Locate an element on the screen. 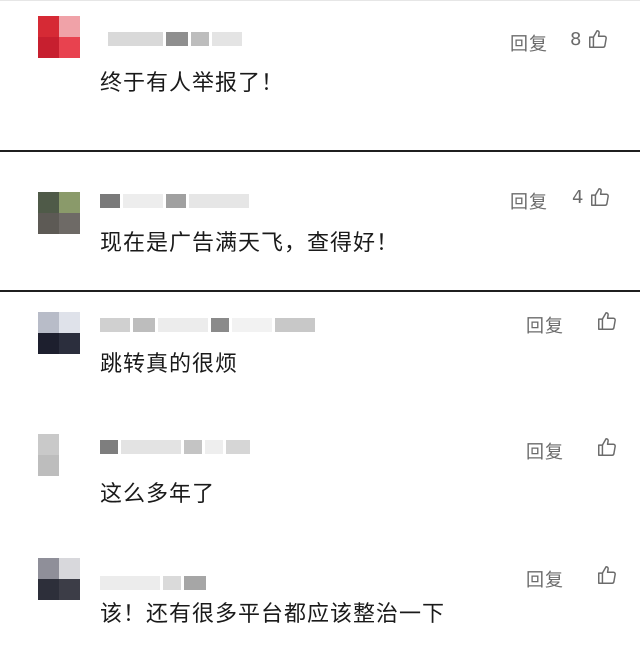 The width and height of the screenshot is (640, 652). like-count: 8 is located at coordinates (576, 39).